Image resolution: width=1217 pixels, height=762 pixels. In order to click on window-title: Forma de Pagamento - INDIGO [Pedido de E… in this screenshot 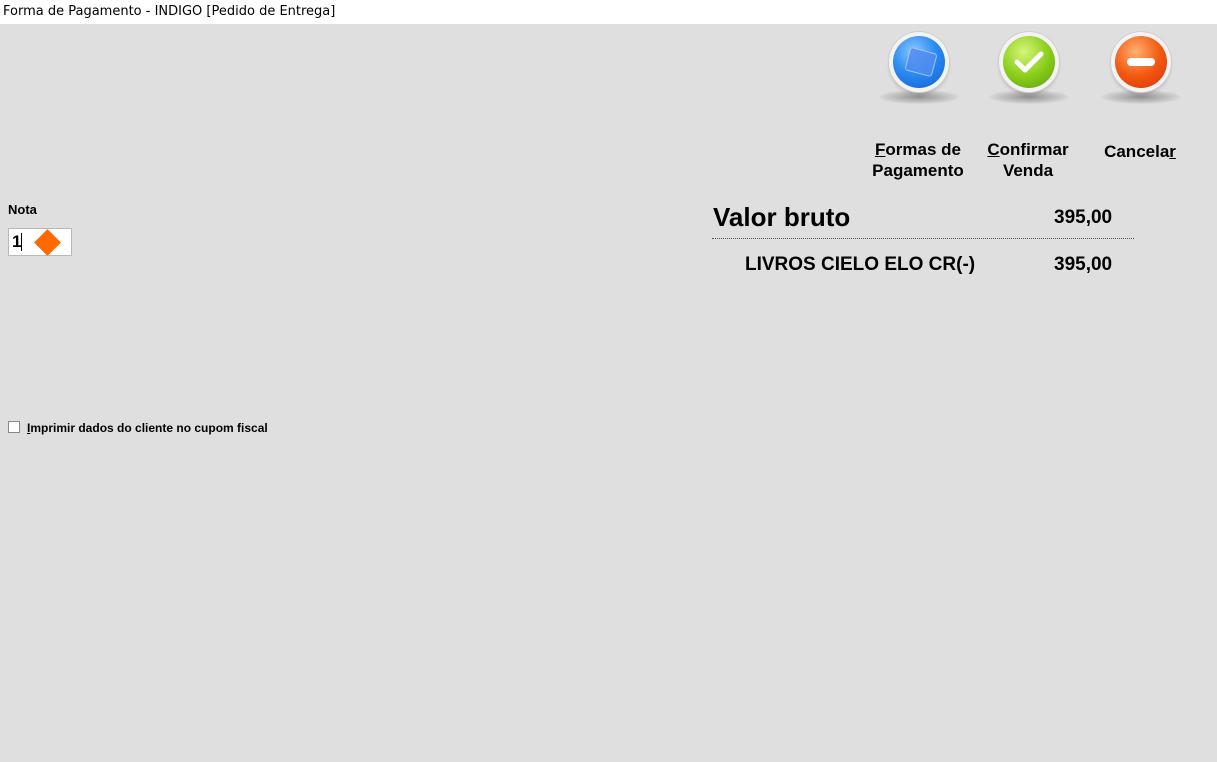, I will do `click(169, 11)`.